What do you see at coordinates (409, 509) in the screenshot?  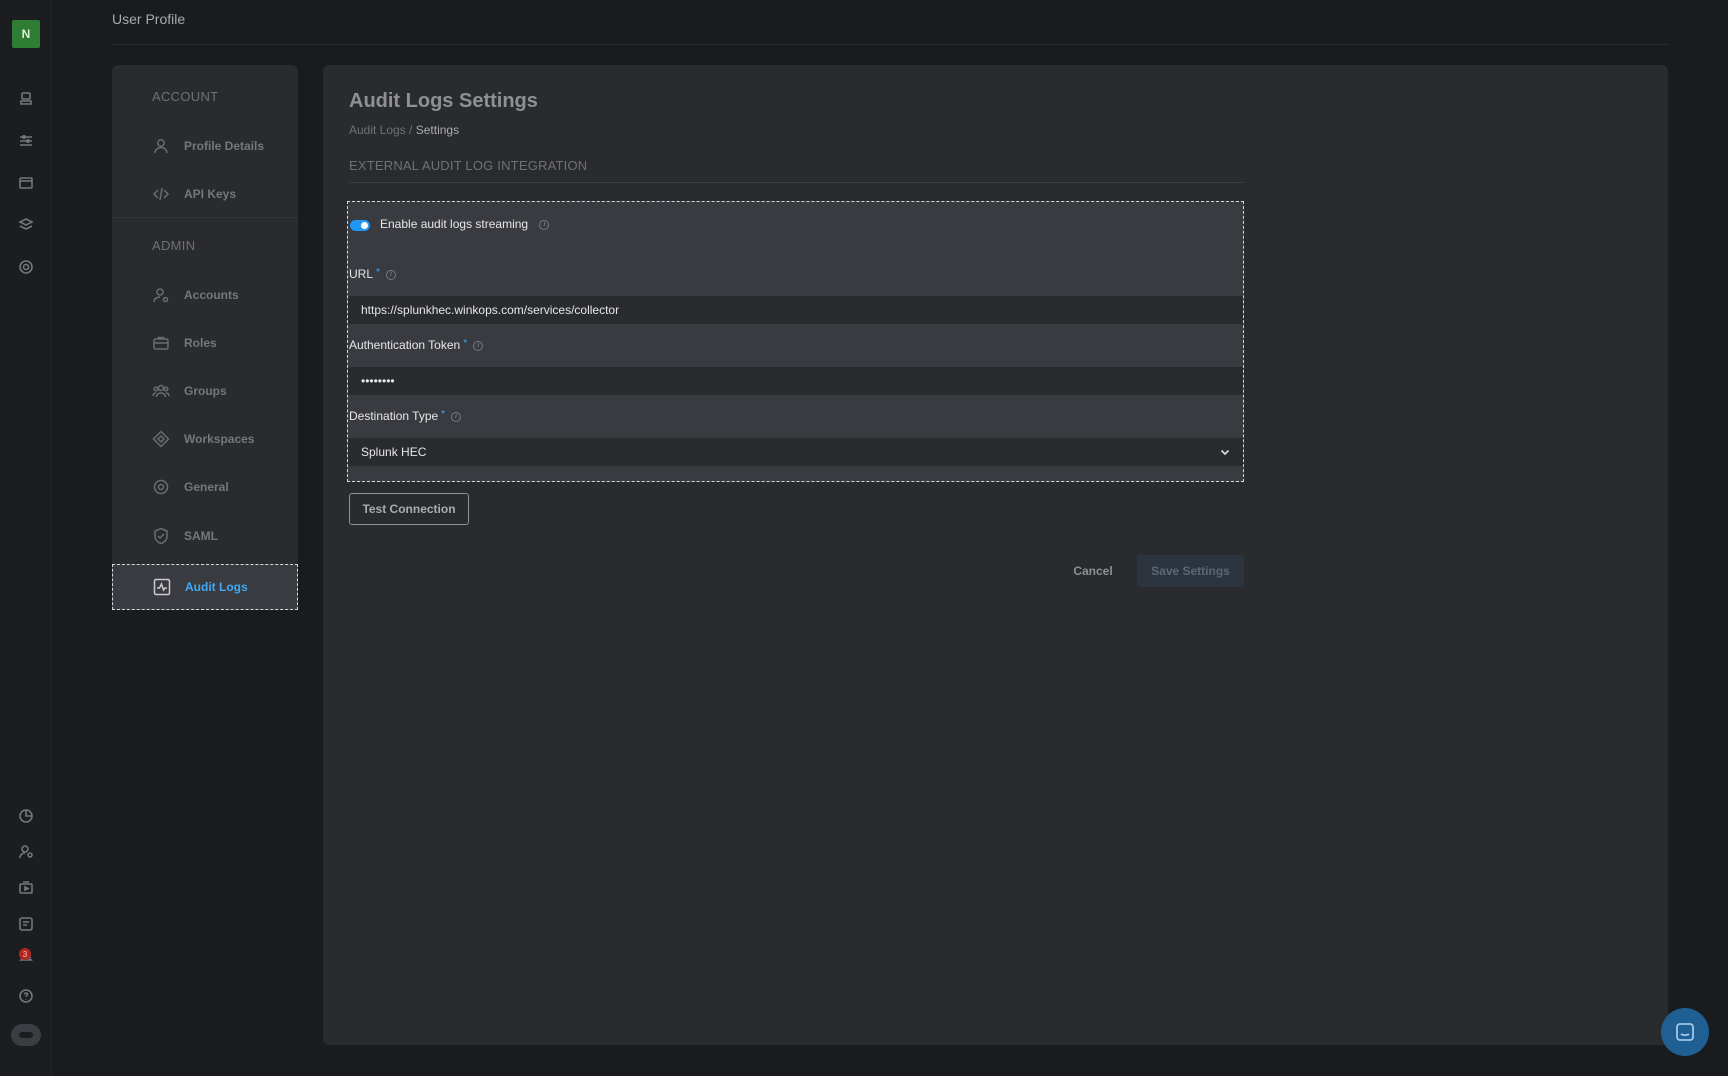 I see `test-connection-button: Test Connection` at bounding box center [409, 509].